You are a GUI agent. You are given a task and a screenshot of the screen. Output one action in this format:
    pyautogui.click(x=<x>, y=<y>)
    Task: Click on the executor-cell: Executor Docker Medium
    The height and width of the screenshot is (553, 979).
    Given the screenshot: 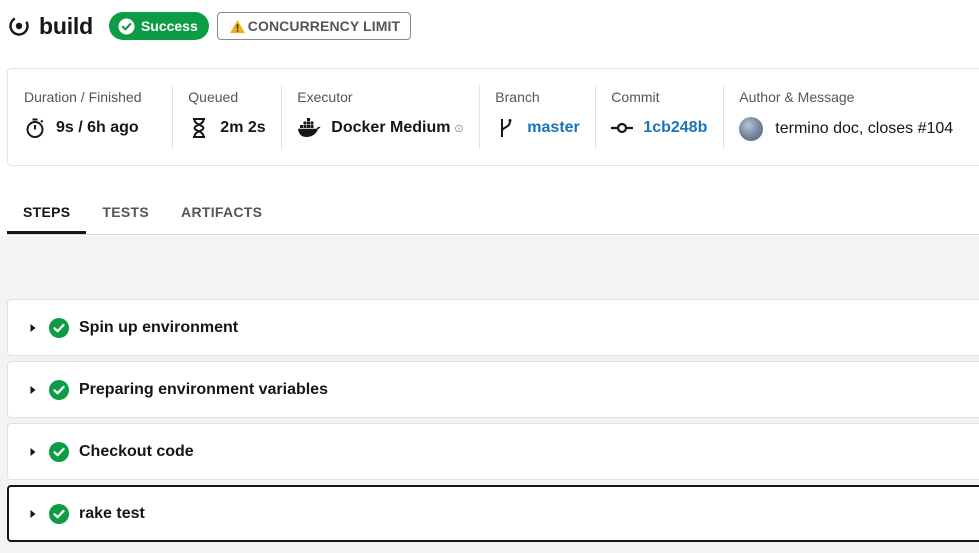 What is the action you would take?
    pyautogui.click(x=380, y=117)
    